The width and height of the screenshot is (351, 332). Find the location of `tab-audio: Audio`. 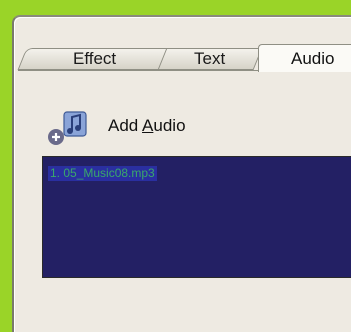

tab-audio: Audio is located at coordinates (304, 58).